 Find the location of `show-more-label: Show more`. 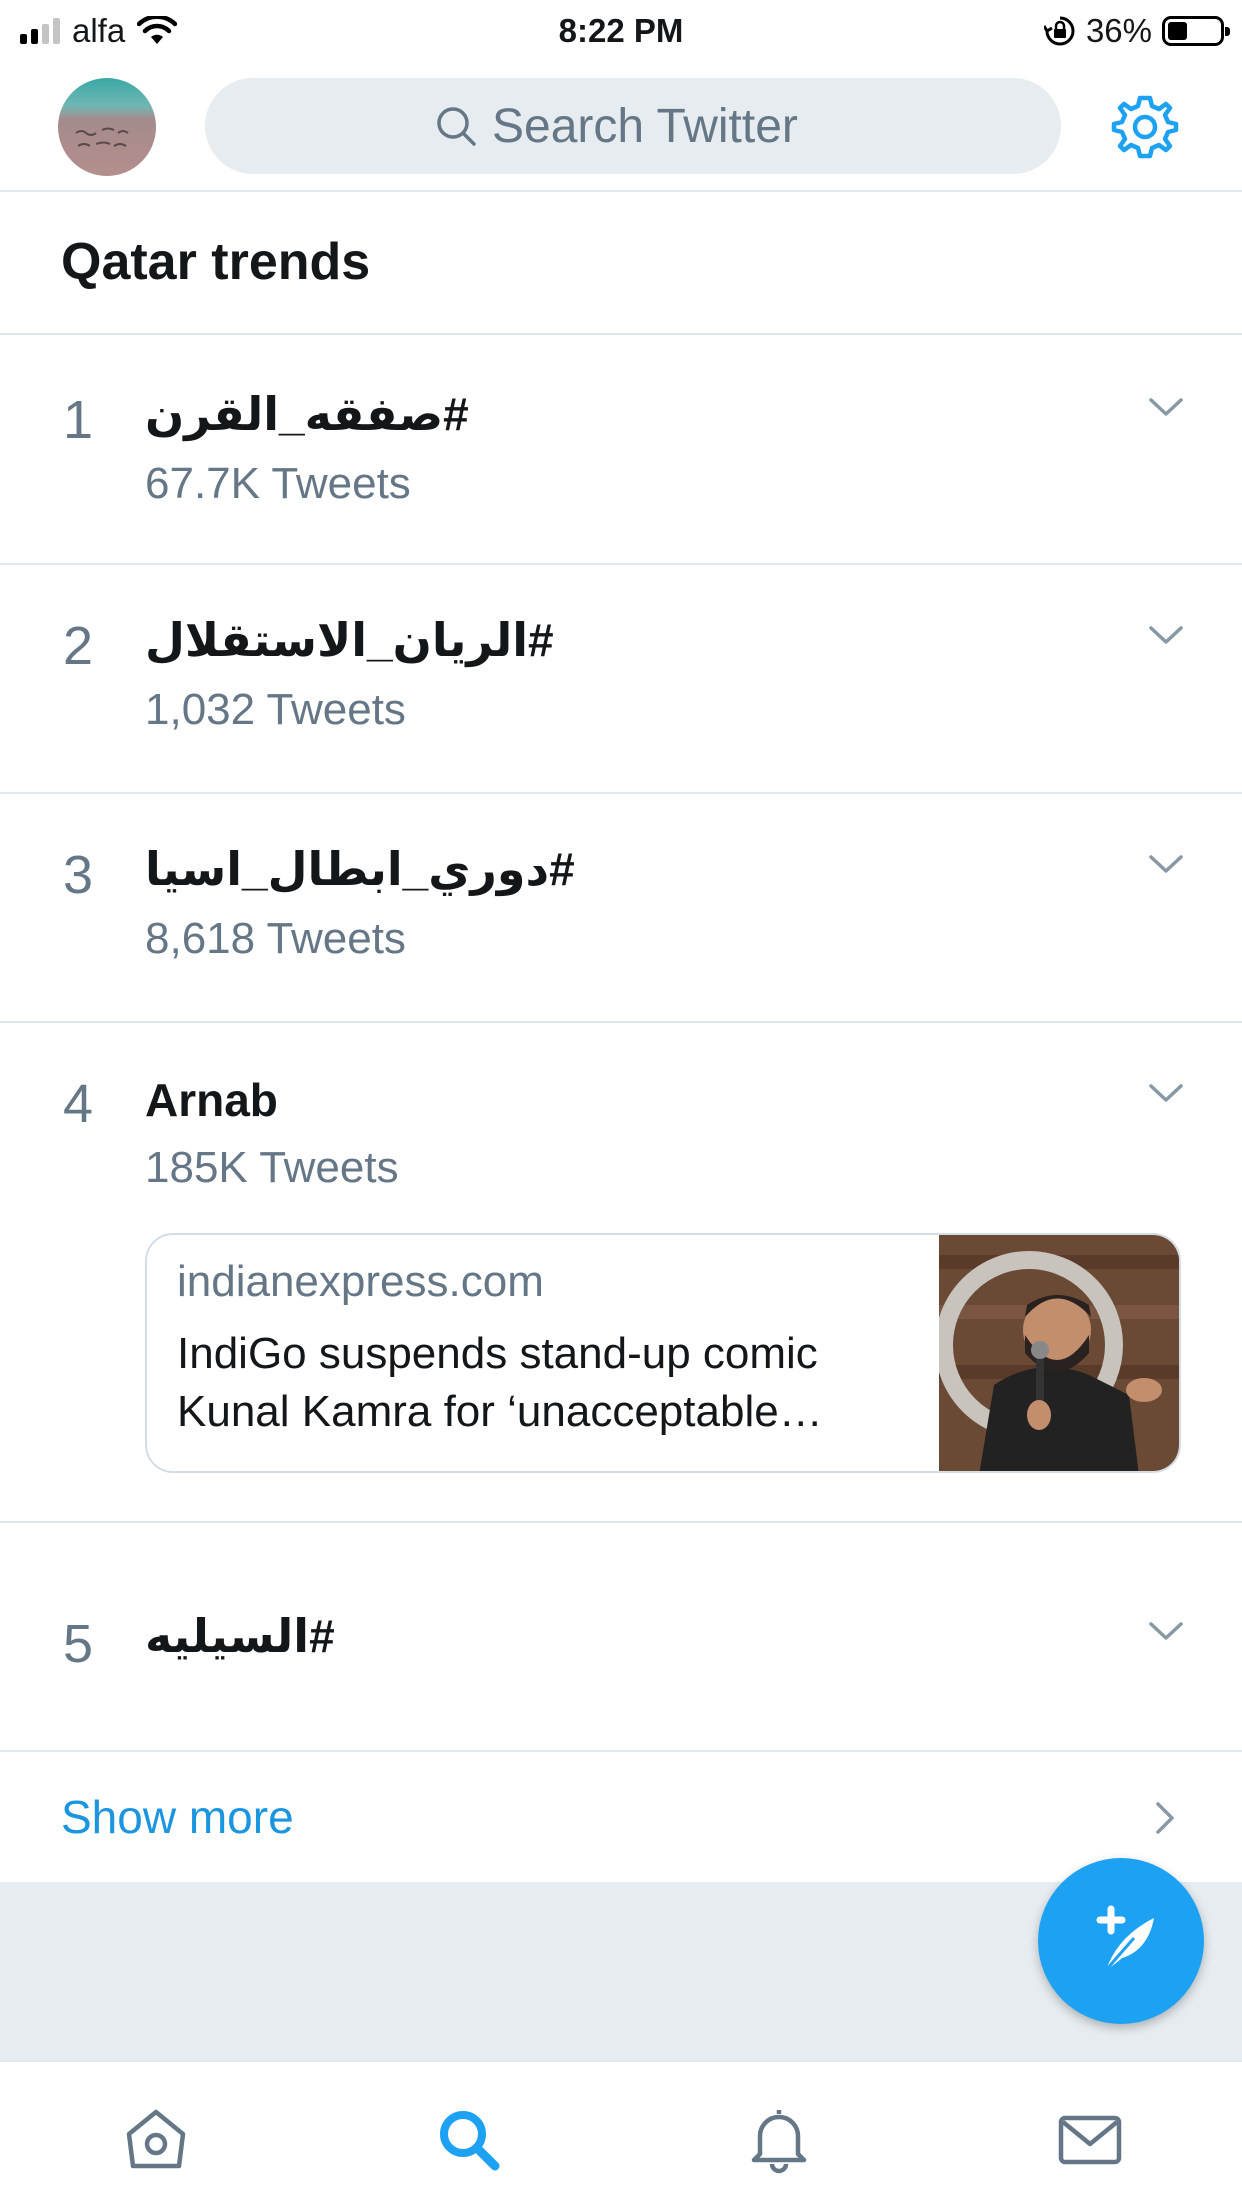

show-more-label: Show more is located at coordinates (177, 1817).